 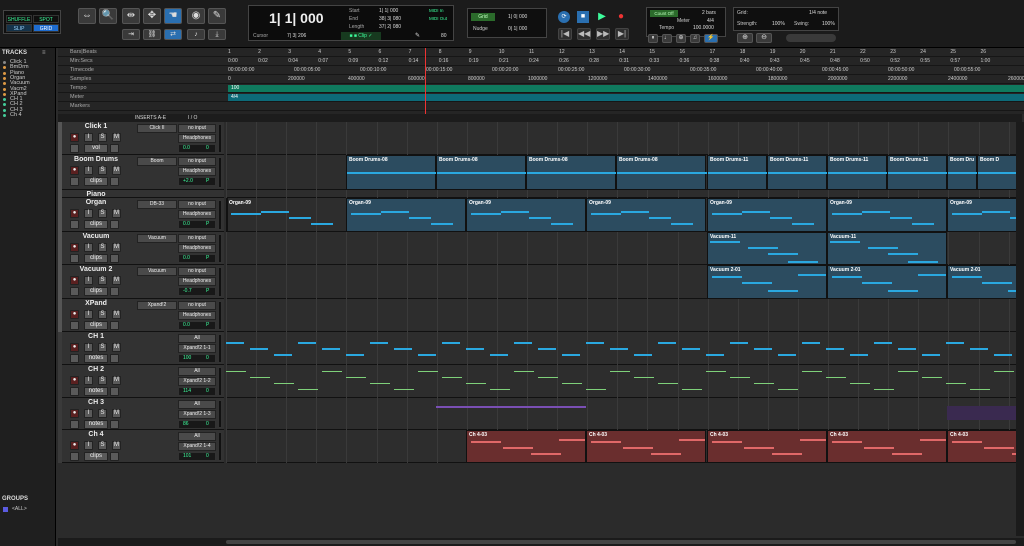 I want to click on track-list-item: CH 1, so click(x=28, y=99).